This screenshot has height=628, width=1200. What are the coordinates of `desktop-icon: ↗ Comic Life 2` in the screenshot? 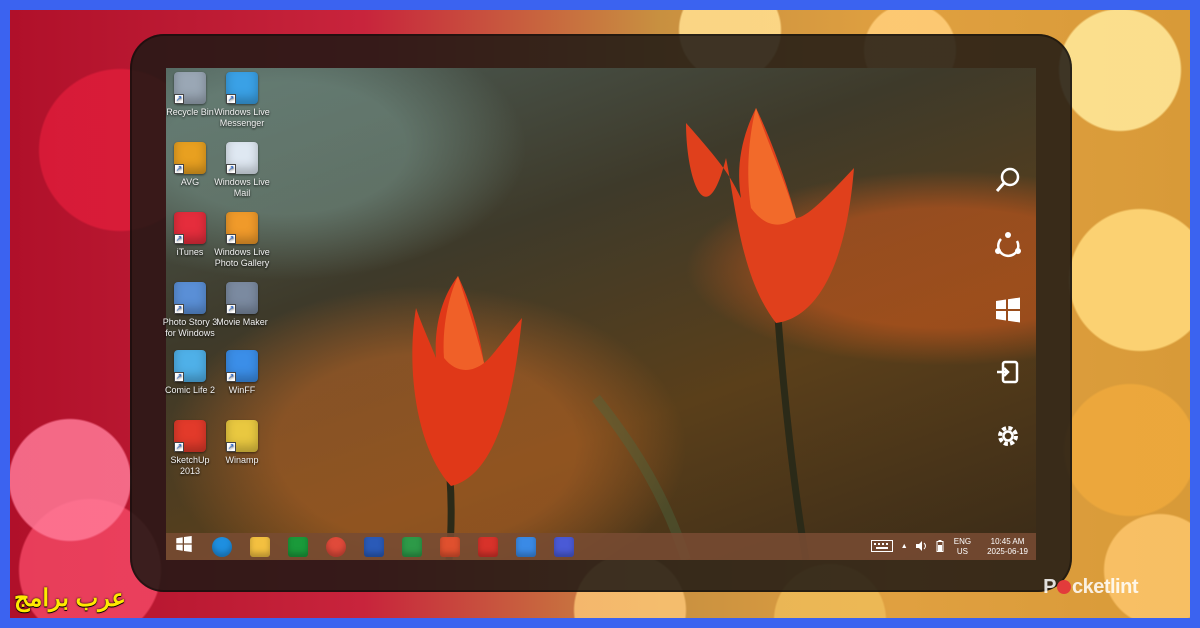 It's located at (190, 373).